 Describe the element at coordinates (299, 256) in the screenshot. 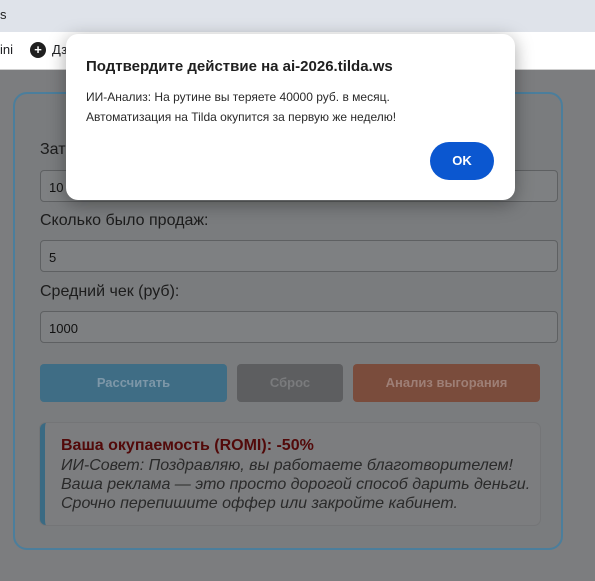

I see `sales-count-input: 5` at that location.